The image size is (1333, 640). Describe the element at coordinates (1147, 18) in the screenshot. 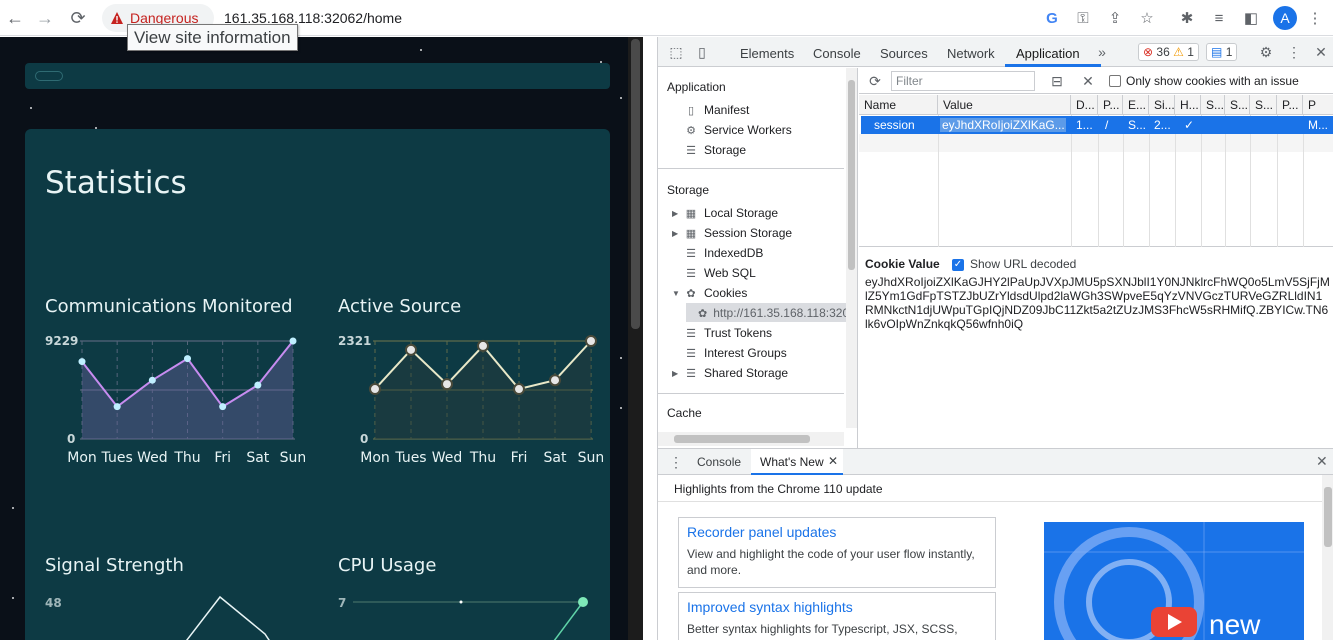

I see `bookmark-star-icon: ☆` at that location.